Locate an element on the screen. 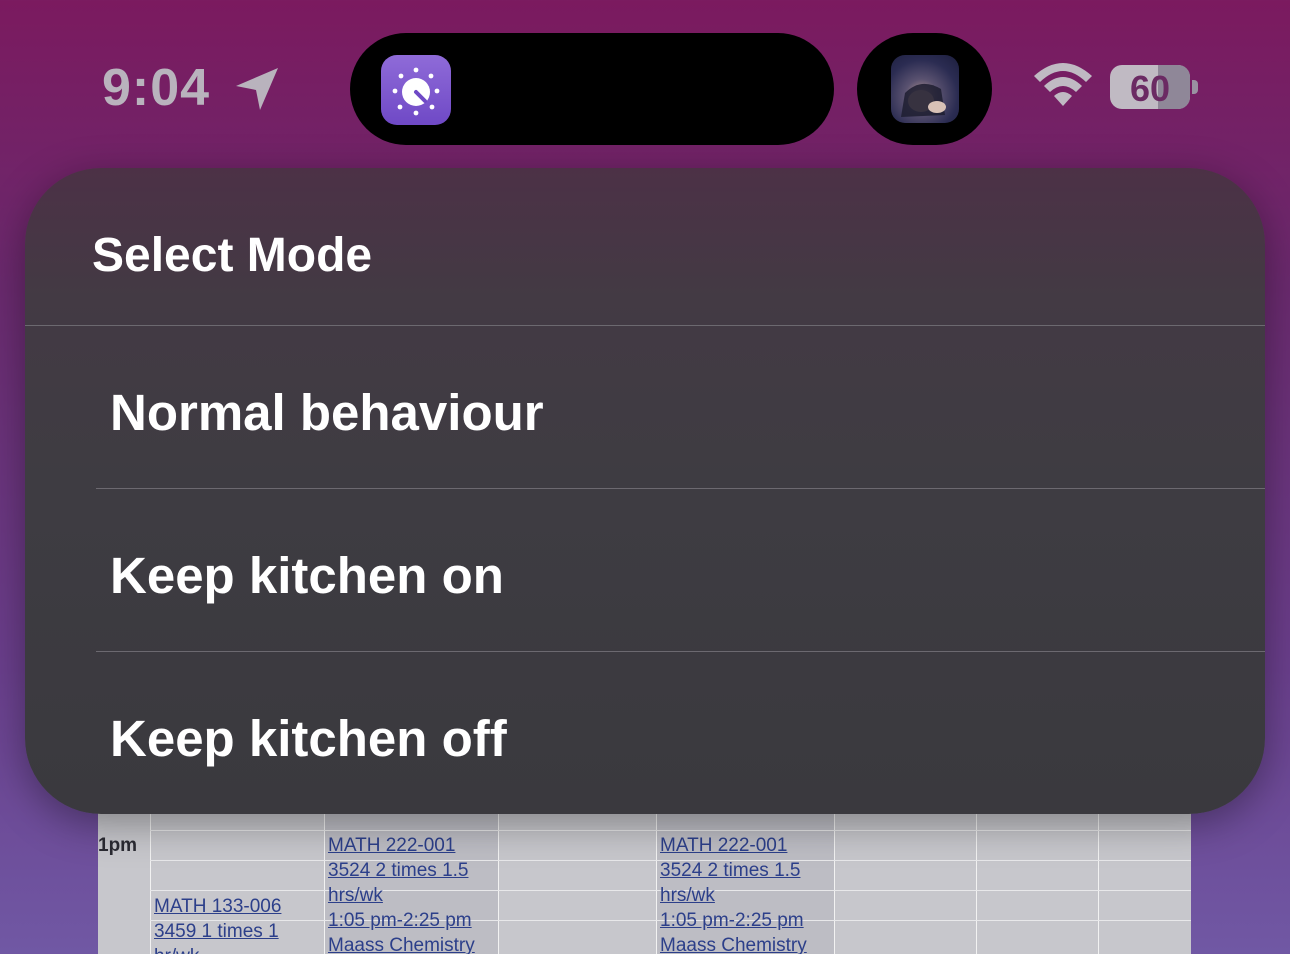  option-label: Keep kitchen off is located at coordinates (308, 738).